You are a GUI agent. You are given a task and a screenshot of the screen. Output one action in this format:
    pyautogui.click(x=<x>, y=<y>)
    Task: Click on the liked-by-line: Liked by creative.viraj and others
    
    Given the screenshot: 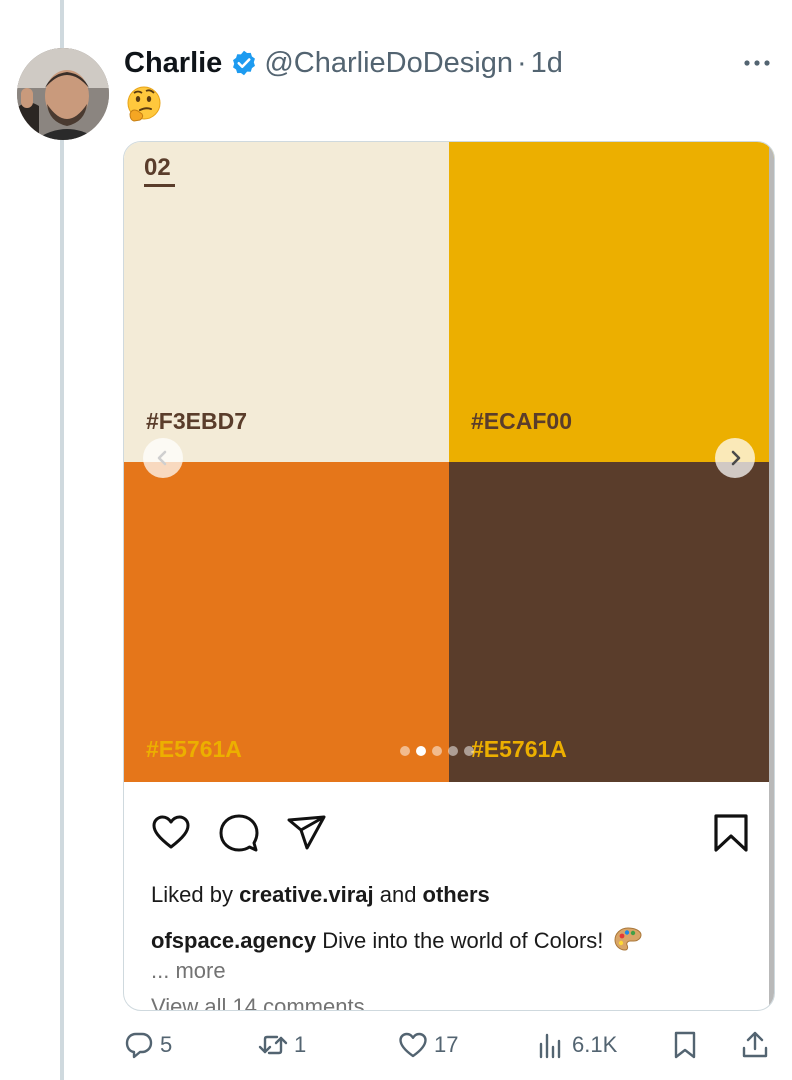 What is the action you would take?
    pyautogui.click(x=320, y=895)
    